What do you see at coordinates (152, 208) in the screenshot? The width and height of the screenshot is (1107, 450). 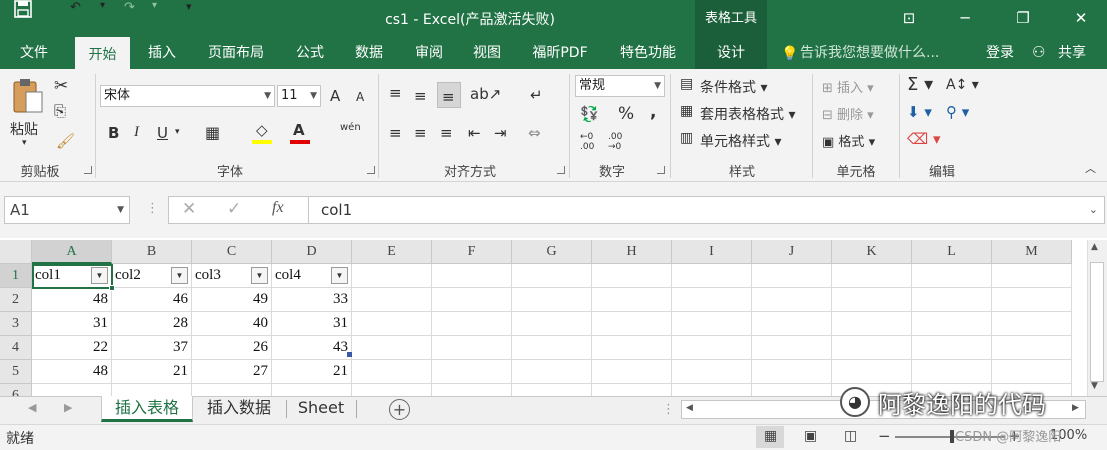 I see `formula-bar-grip-icon: ⋮` at bounding box center [152, 208].